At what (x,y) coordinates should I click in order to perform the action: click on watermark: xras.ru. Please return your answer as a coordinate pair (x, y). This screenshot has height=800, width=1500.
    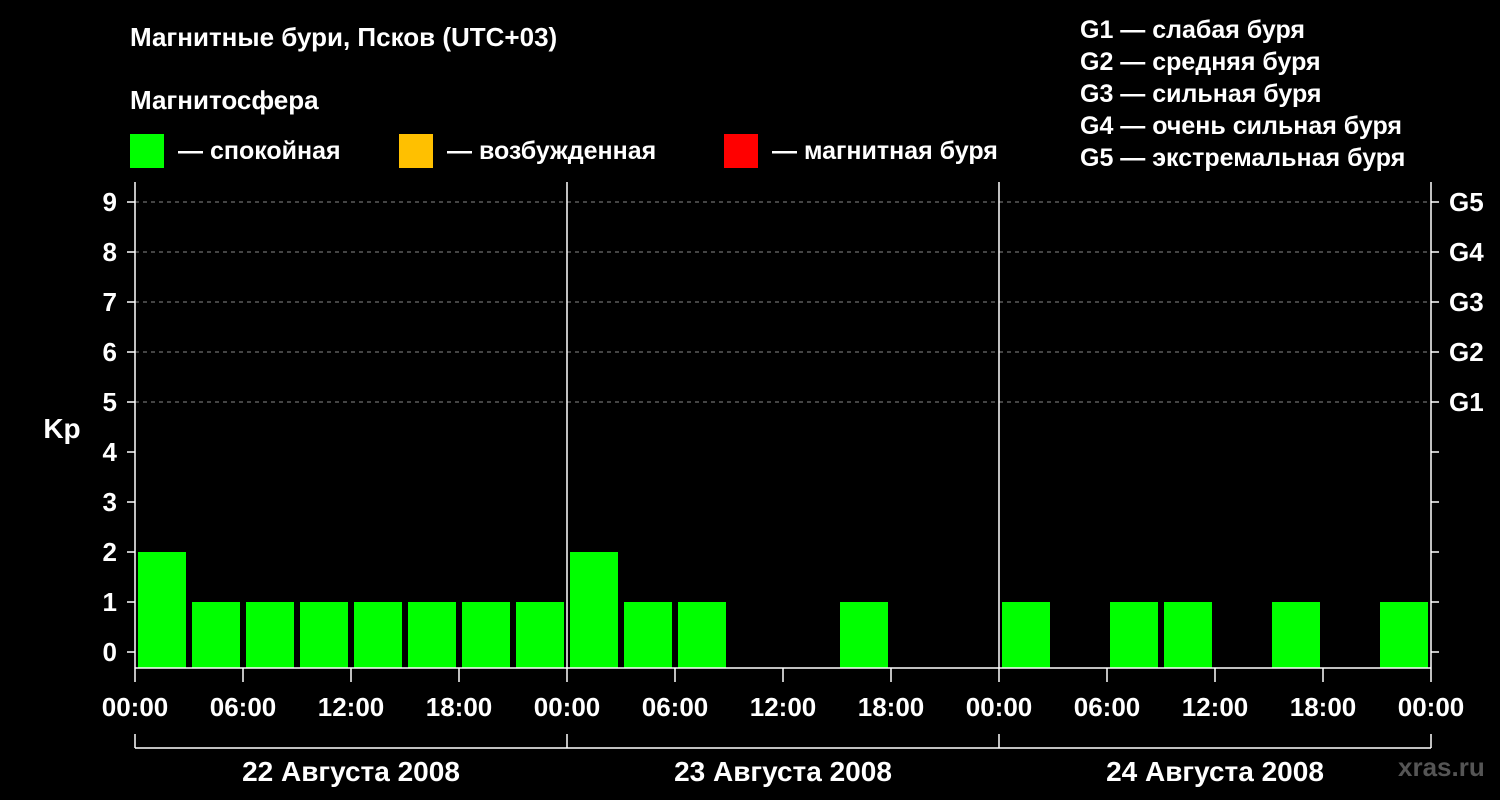
    Looking at the image, I should click on (1441, 767).